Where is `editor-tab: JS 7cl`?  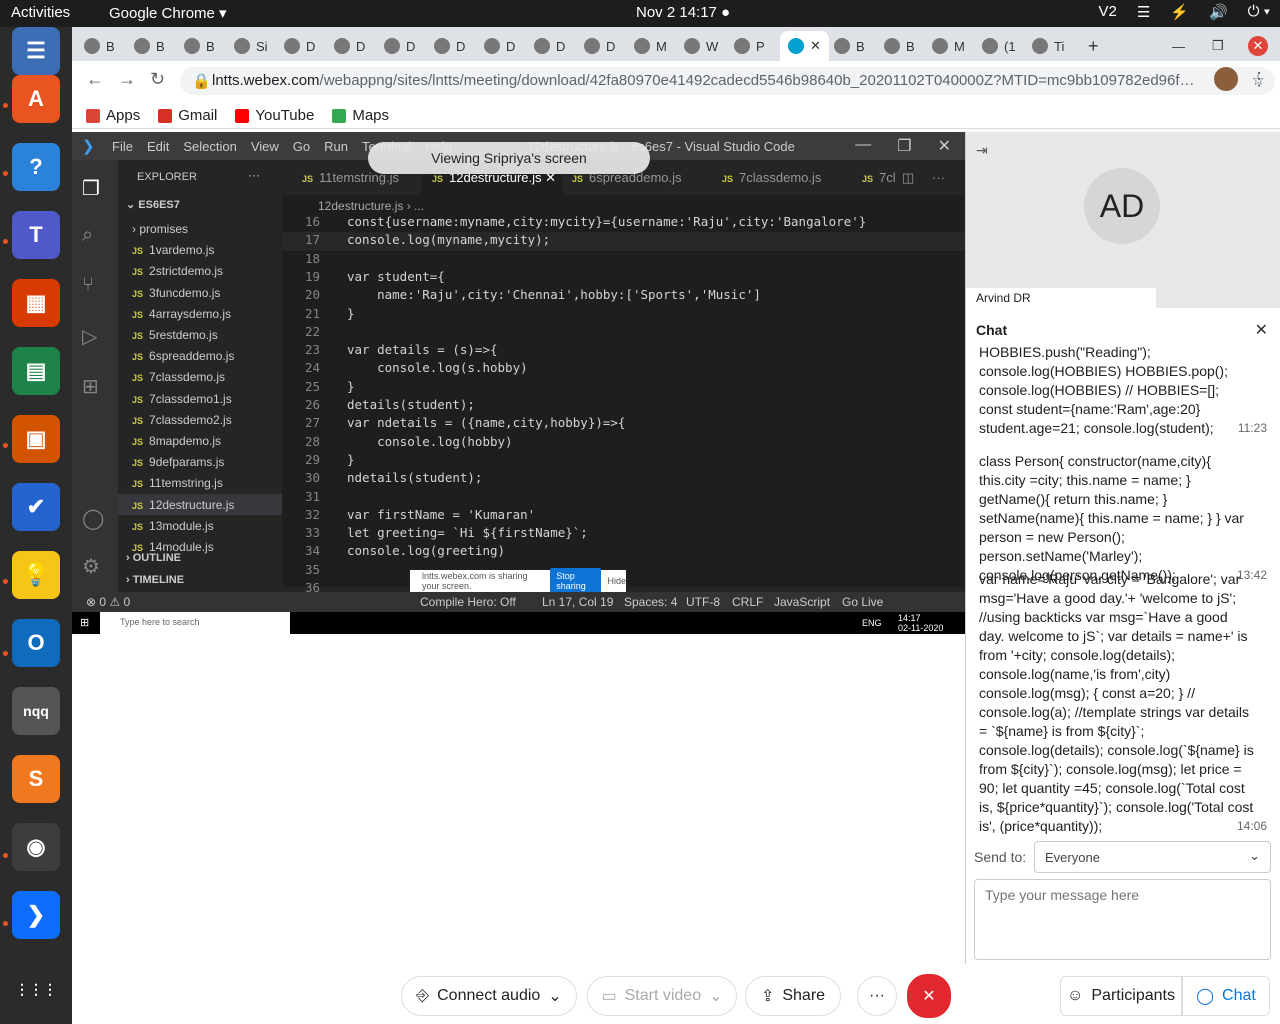
editor-tab: JS 7cl is located at coordinates (874, 177).